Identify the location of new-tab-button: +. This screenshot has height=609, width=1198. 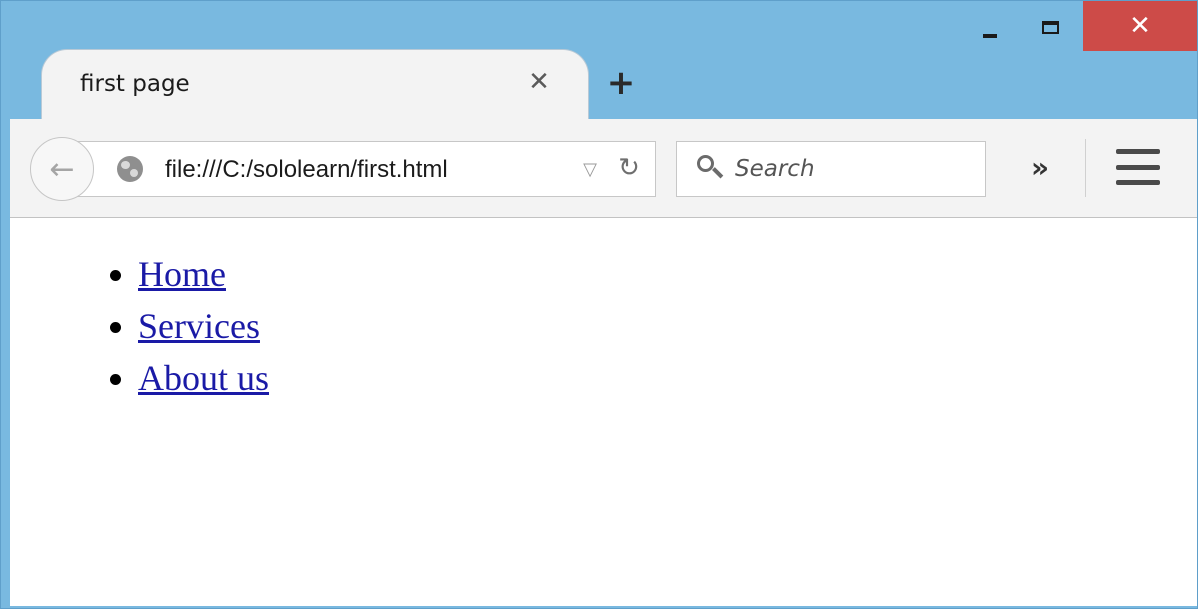
(621, 83).